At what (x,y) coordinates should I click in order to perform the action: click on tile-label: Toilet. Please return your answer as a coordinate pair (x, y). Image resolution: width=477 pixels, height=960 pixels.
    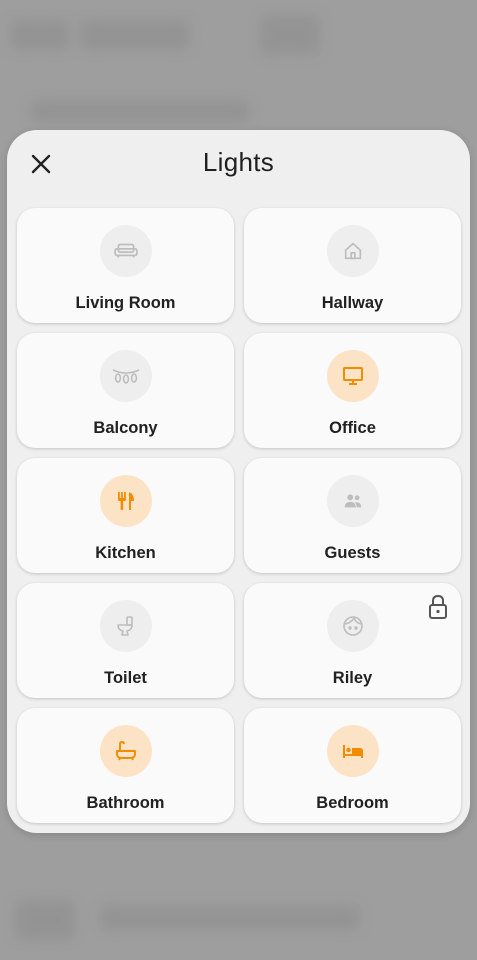
    Looking at the image, I should click on (125, 678).